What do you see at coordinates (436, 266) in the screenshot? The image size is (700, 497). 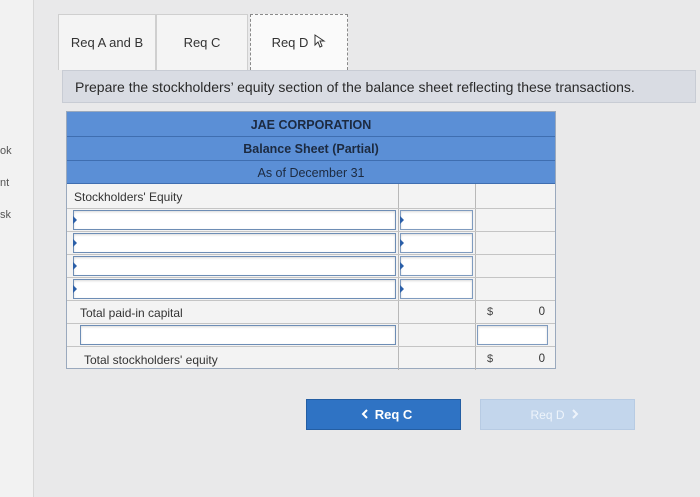 I see `equity-item-3-amount-input` at bounding box center [436, 266].